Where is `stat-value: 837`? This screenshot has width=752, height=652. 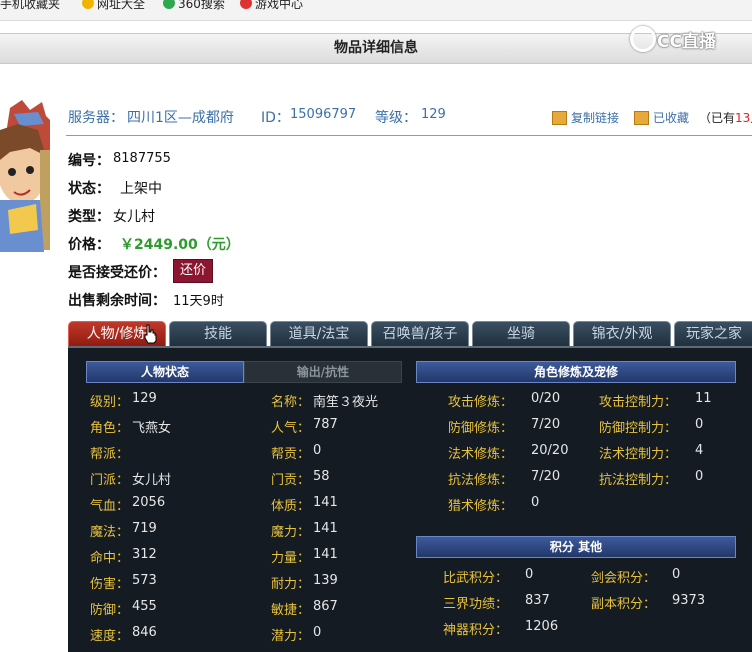
stat-value: 837 is located at coordinates (537, 600).